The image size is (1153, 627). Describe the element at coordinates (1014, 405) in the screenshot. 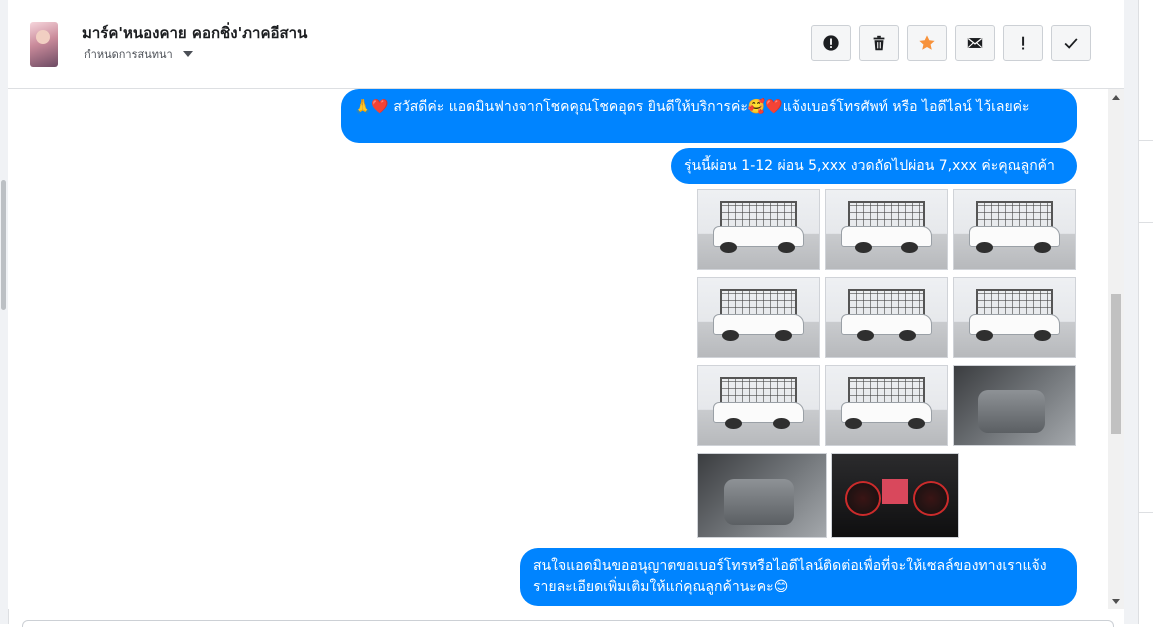

I see `photo-interior-driver` at that location.